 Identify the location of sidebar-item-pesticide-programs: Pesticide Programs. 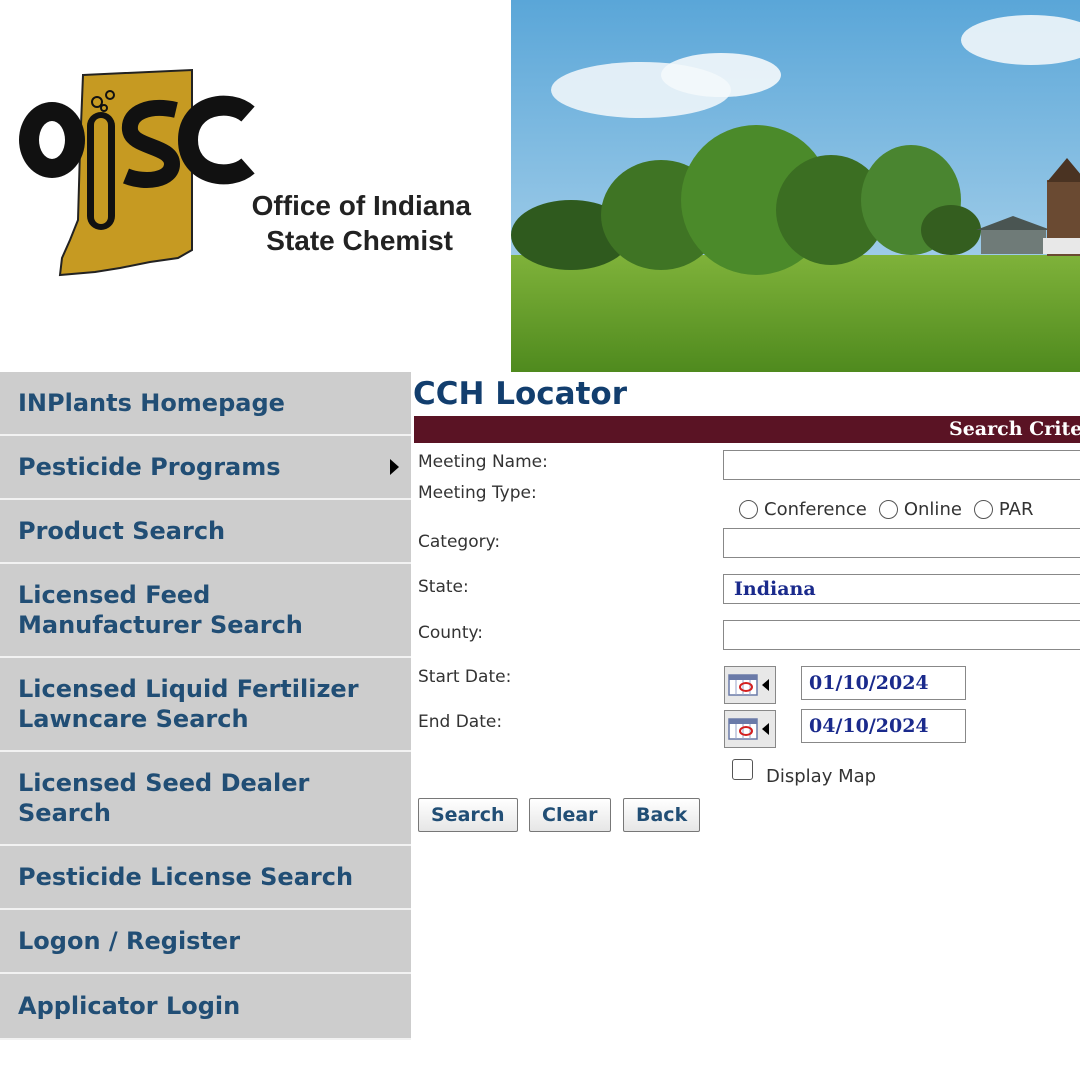
(205, 468).